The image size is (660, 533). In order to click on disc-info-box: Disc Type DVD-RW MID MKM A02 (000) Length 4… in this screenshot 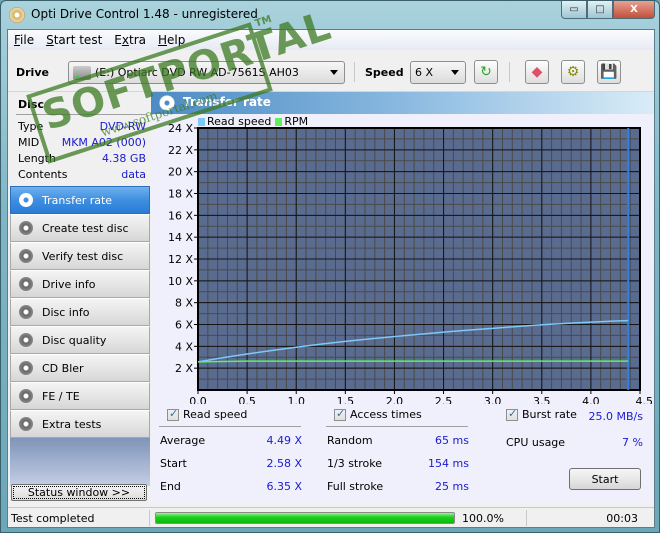, I will do `click(80, 140)`.